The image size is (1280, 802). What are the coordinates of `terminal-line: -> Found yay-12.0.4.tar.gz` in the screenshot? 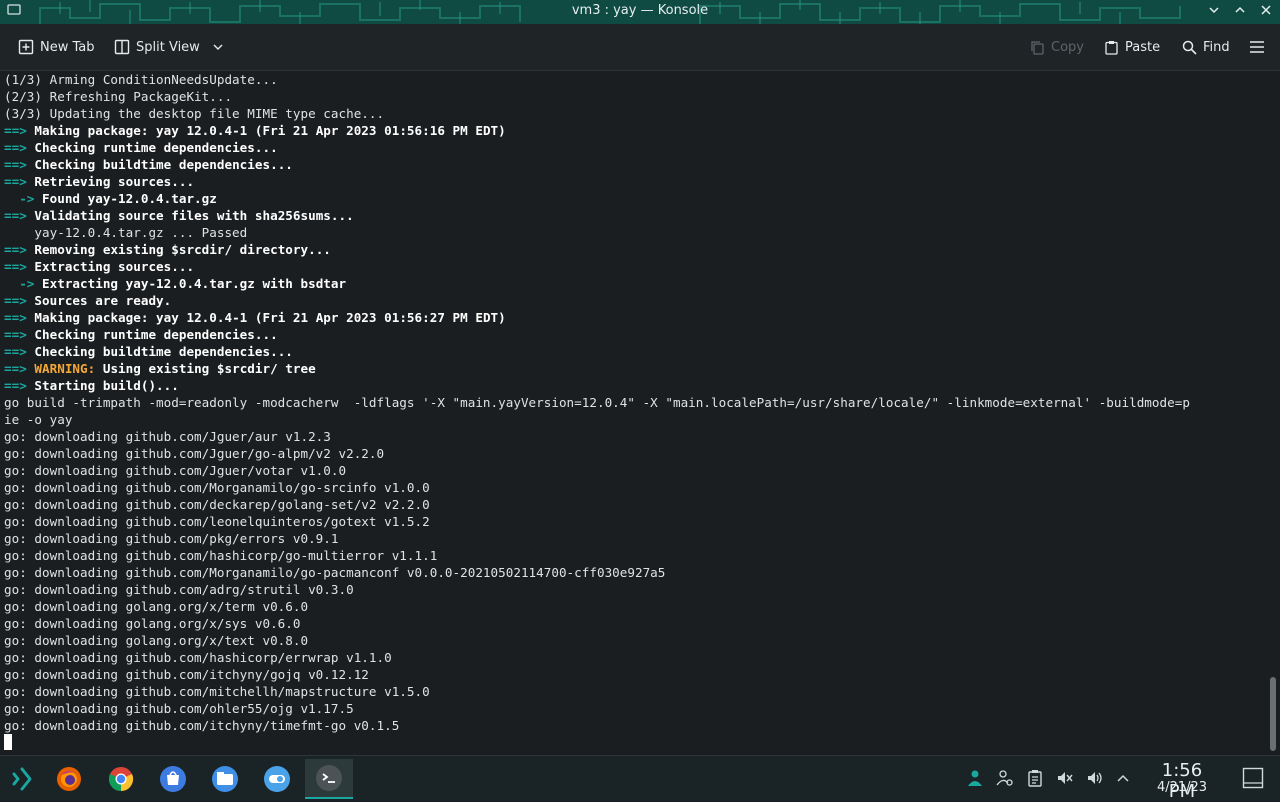 It's located at (110, 198).